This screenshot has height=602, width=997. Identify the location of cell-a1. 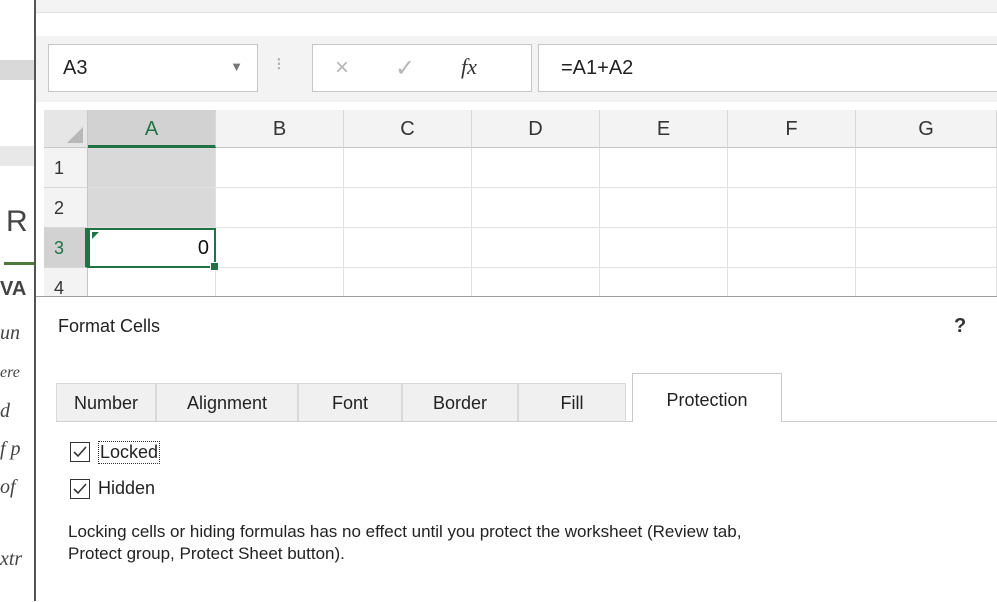
(152, 168).